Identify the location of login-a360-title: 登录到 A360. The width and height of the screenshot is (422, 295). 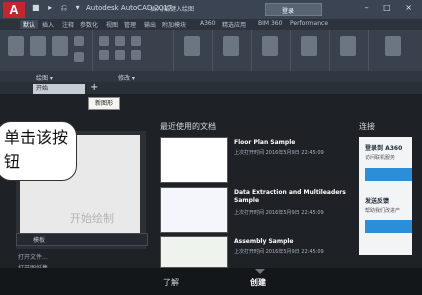
(384, 148).